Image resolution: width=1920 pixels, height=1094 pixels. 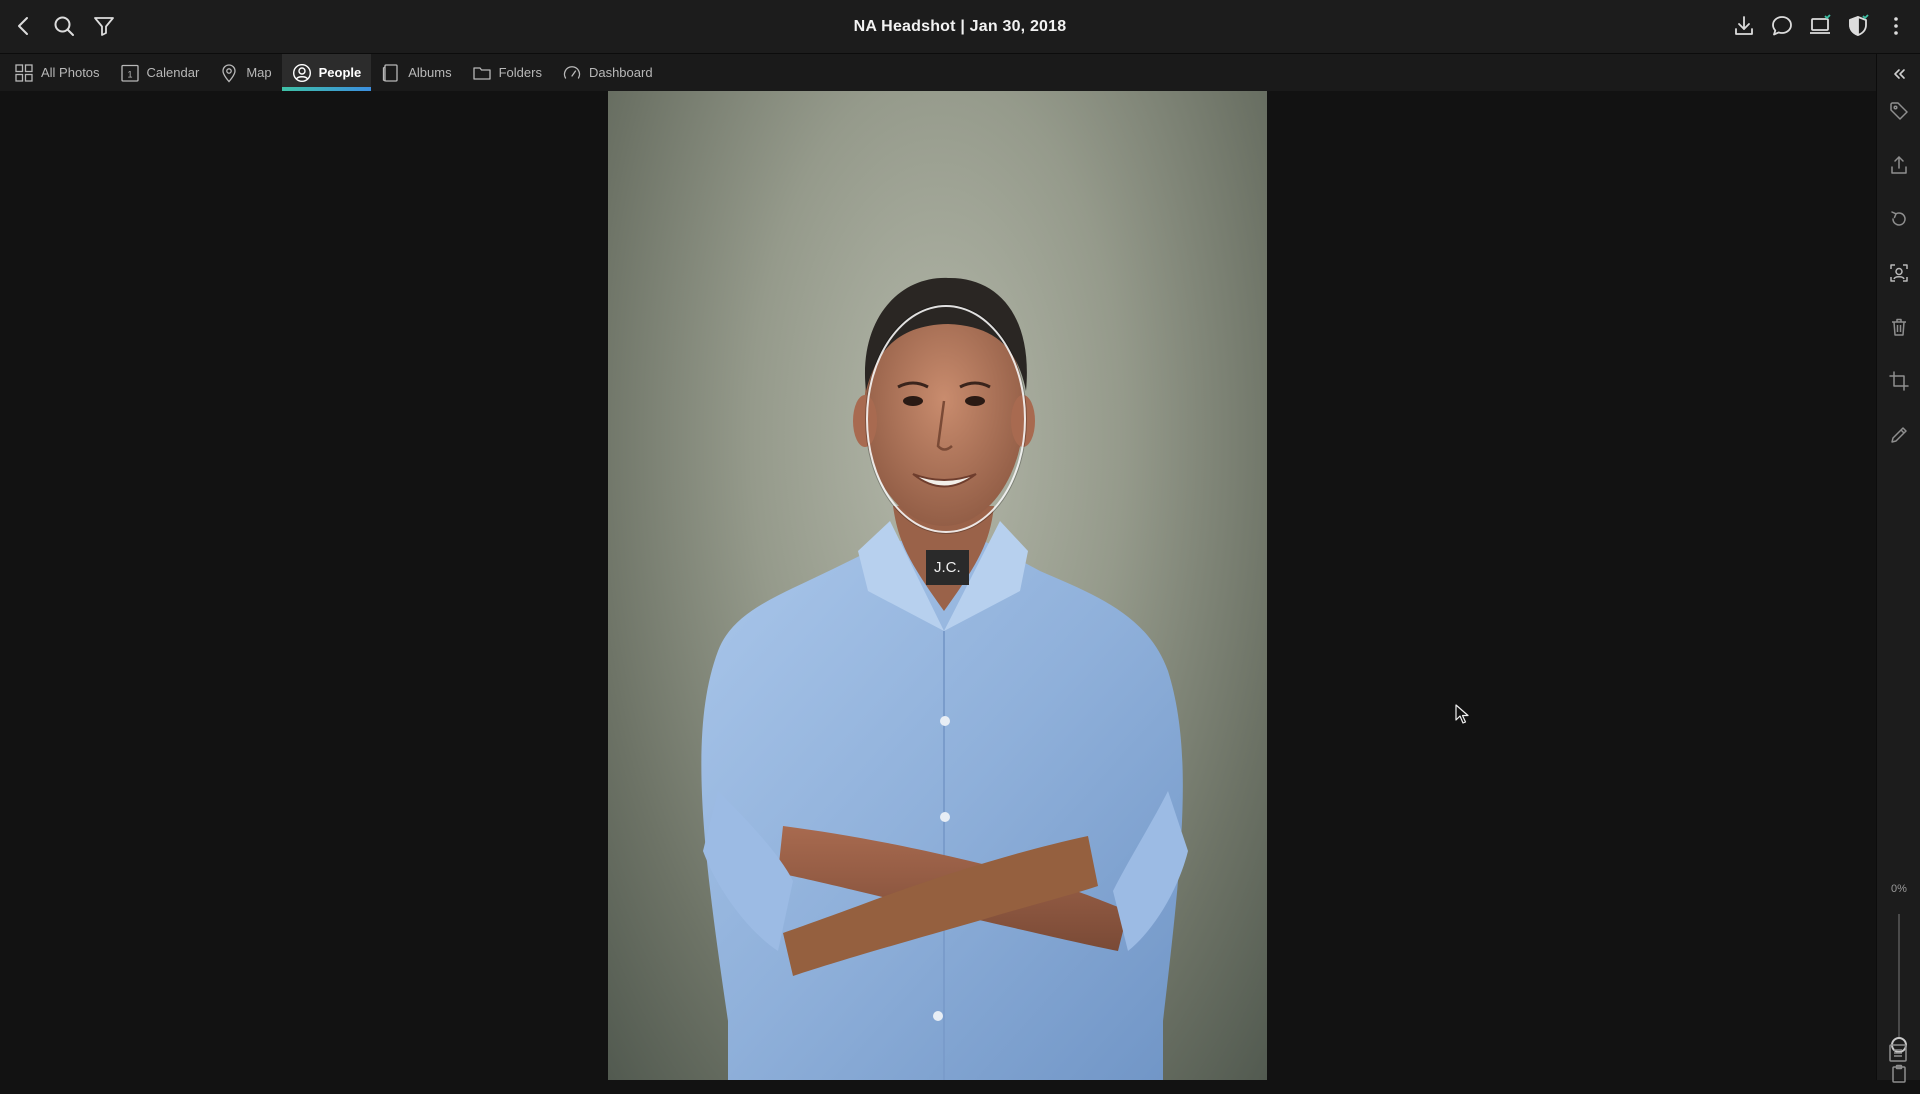 I want to click on toolbar-right, so click(x=1820, y=26).